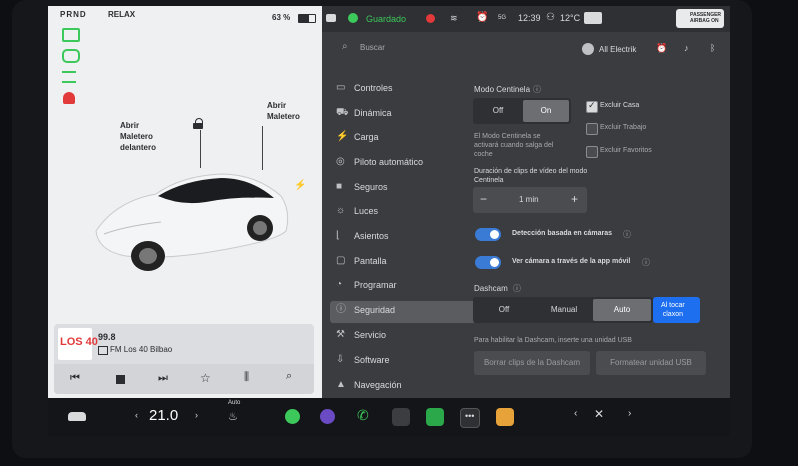  What do you see at coordinates (592, 106) in the screenshot?
I see `exclude-home-checkbox: ✓` at bounding box center [592, 106].